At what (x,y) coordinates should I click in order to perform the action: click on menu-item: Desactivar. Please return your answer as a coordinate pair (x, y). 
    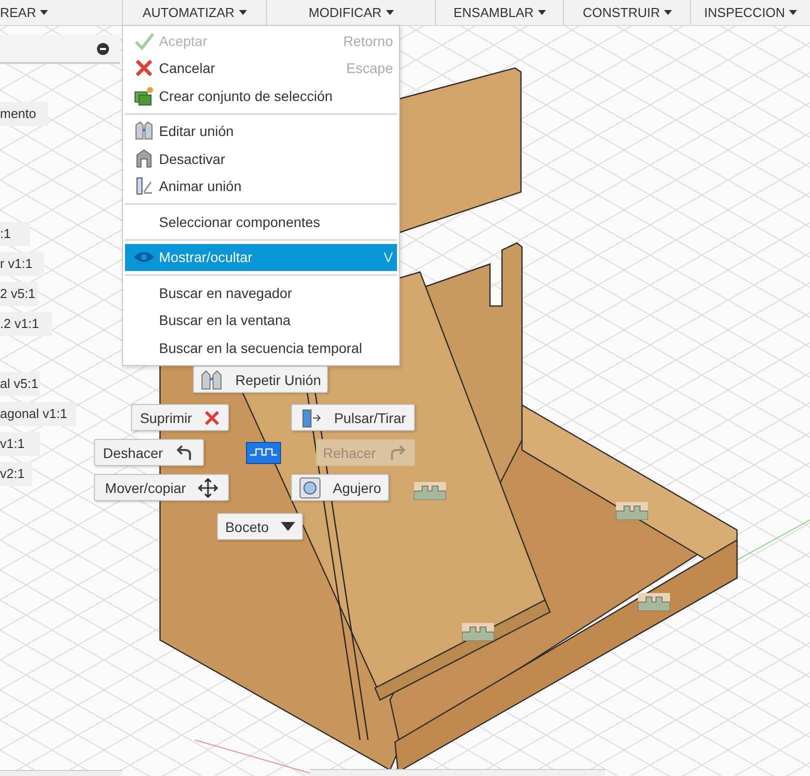
    Looking at the image, I should click on (261, 158).